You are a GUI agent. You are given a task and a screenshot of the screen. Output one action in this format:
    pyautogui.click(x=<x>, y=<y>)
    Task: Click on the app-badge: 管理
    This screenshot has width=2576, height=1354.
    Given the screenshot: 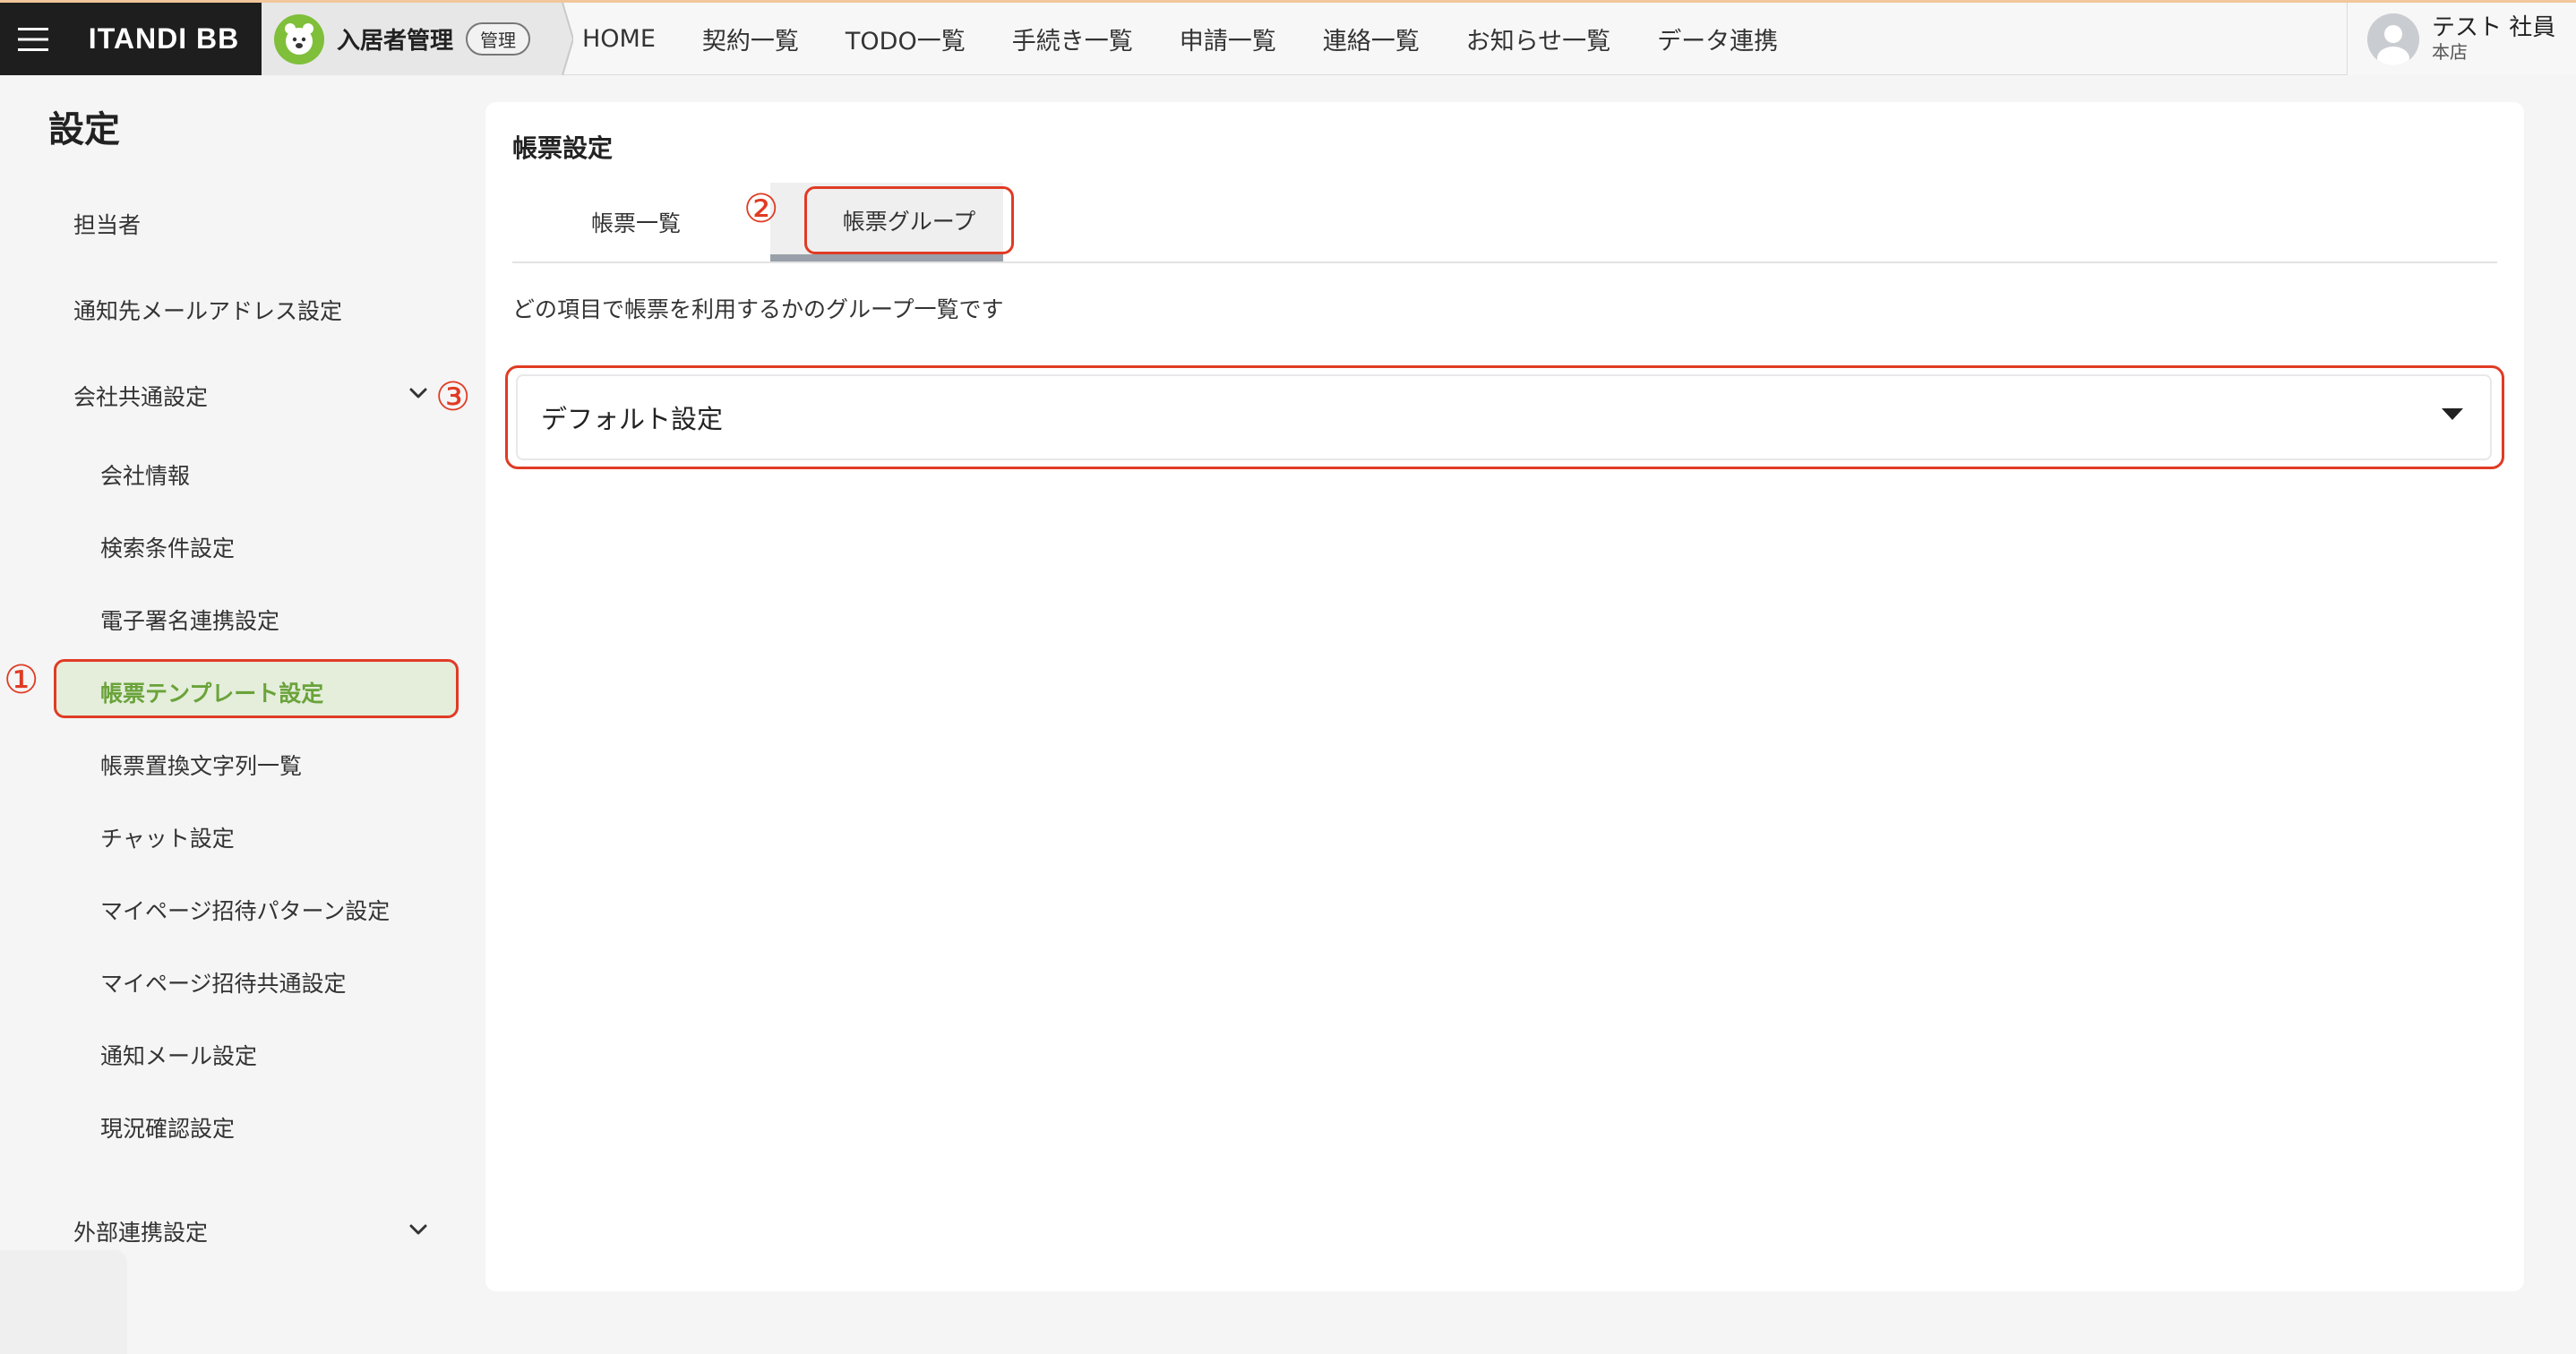 What is the action you would take?
    pyautogui.click(x=498, y=39)
    